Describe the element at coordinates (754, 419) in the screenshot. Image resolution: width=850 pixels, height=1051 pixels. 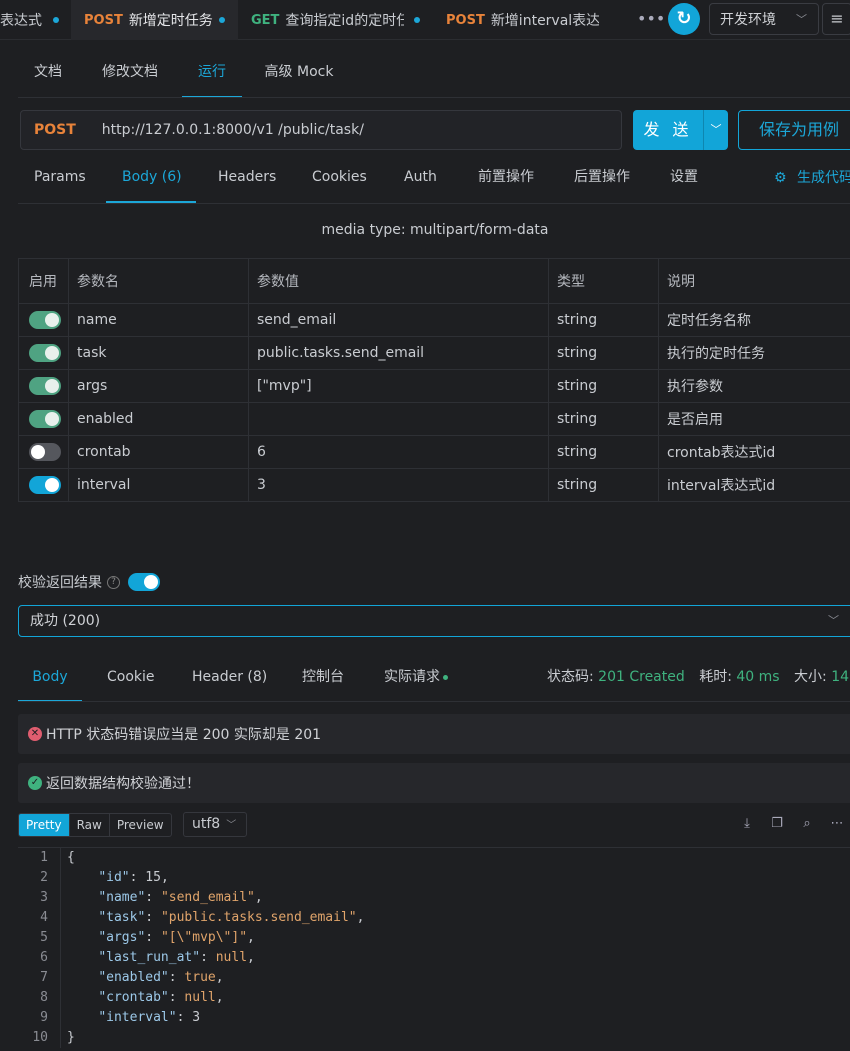
I see `param-desc: 是否启用` at that location.